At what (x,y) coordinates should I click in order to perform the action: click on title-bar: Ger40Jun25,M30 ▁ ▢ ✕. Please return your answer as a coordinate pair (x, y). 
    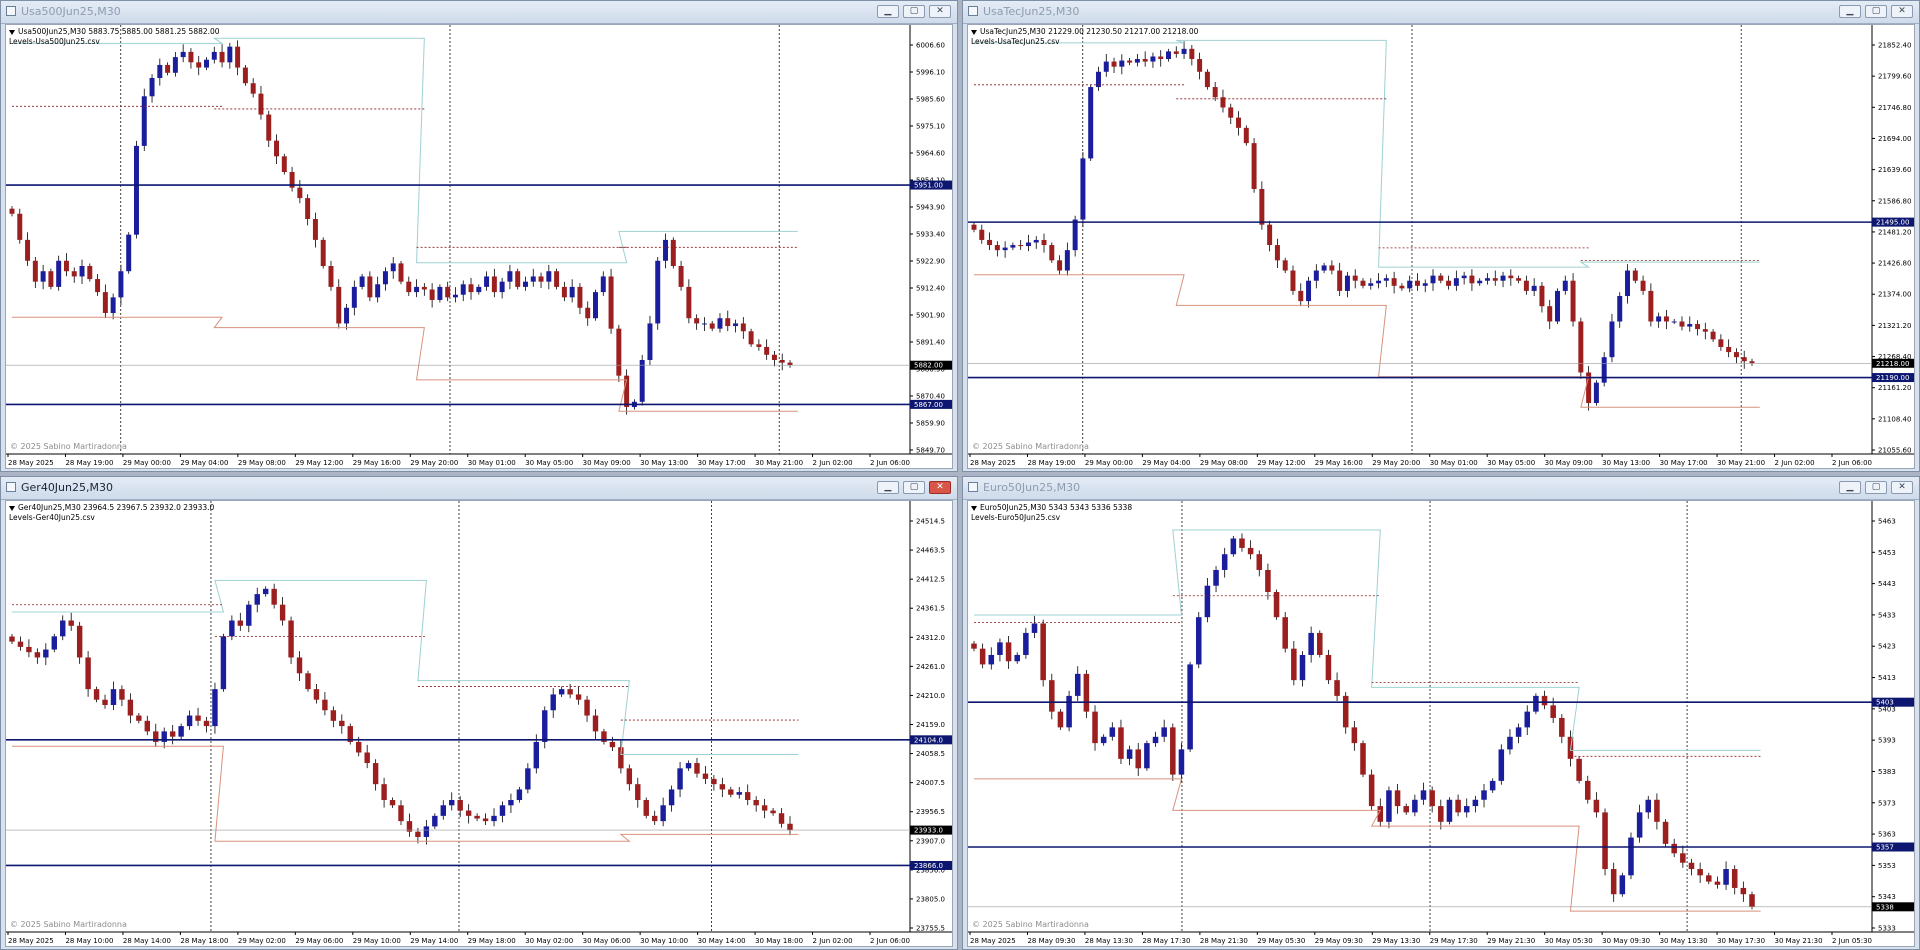
    Looking at the image, I should click on (479, 488).